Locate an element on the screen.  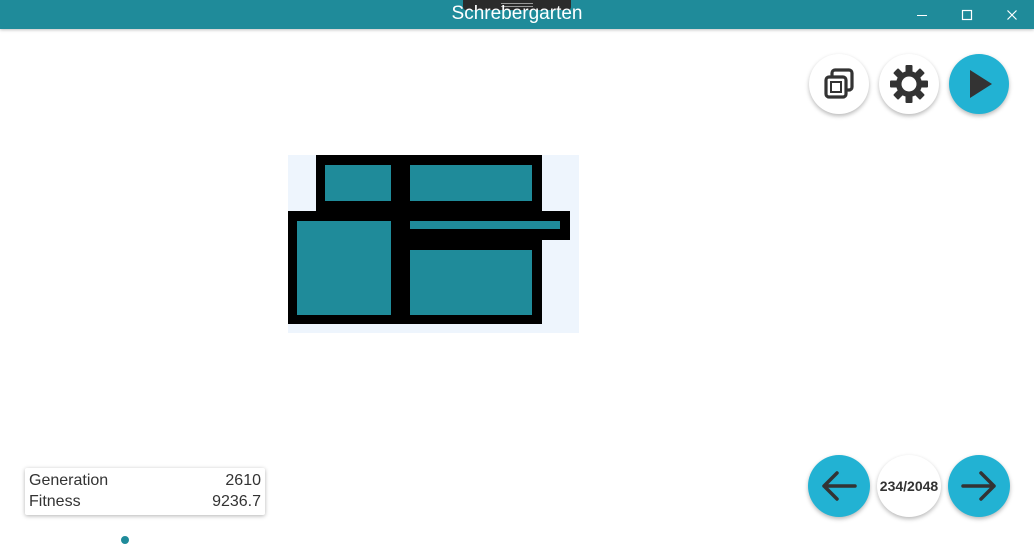
plot-canvas is located at coordinates (433, 244).